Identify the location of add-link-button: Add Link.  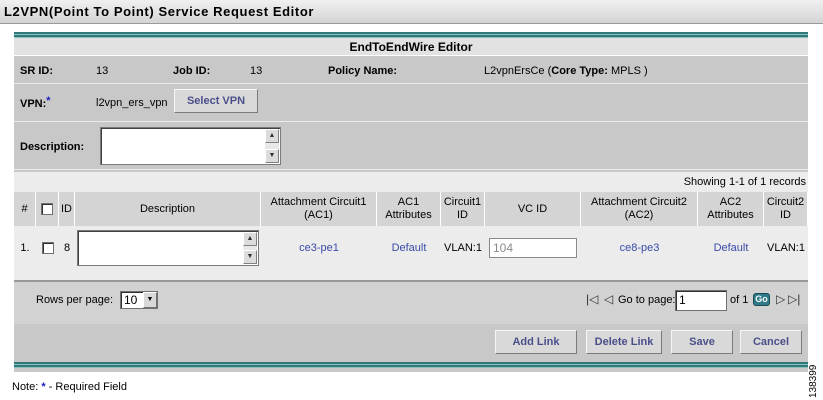
(536, 342).